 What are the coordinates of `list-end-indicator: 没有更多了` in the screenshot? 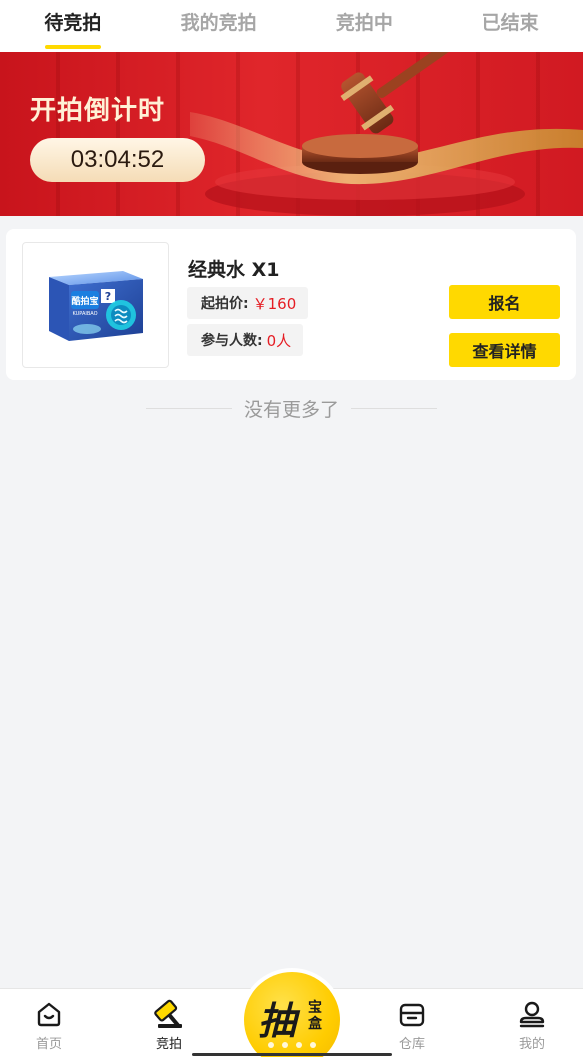 It's located at (291, 408).